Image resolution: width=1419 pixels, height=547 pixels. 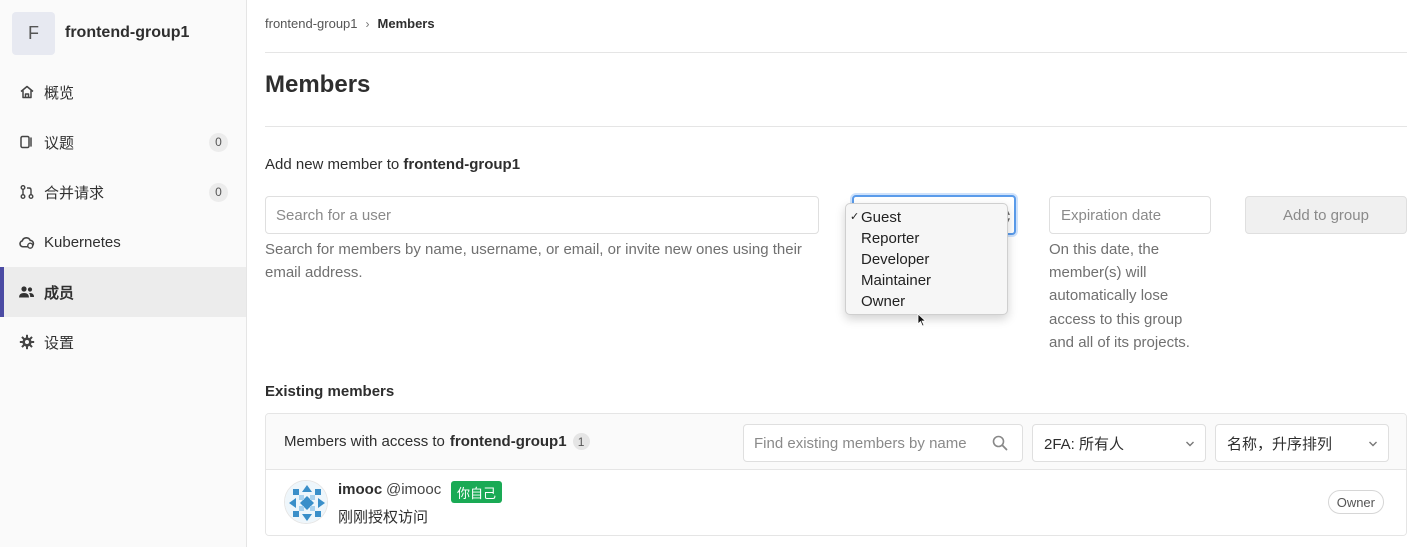 What do you see at coordinates (542, 215) in the screenshot?
I see `search-user-input` at bounding box center [542, 215].